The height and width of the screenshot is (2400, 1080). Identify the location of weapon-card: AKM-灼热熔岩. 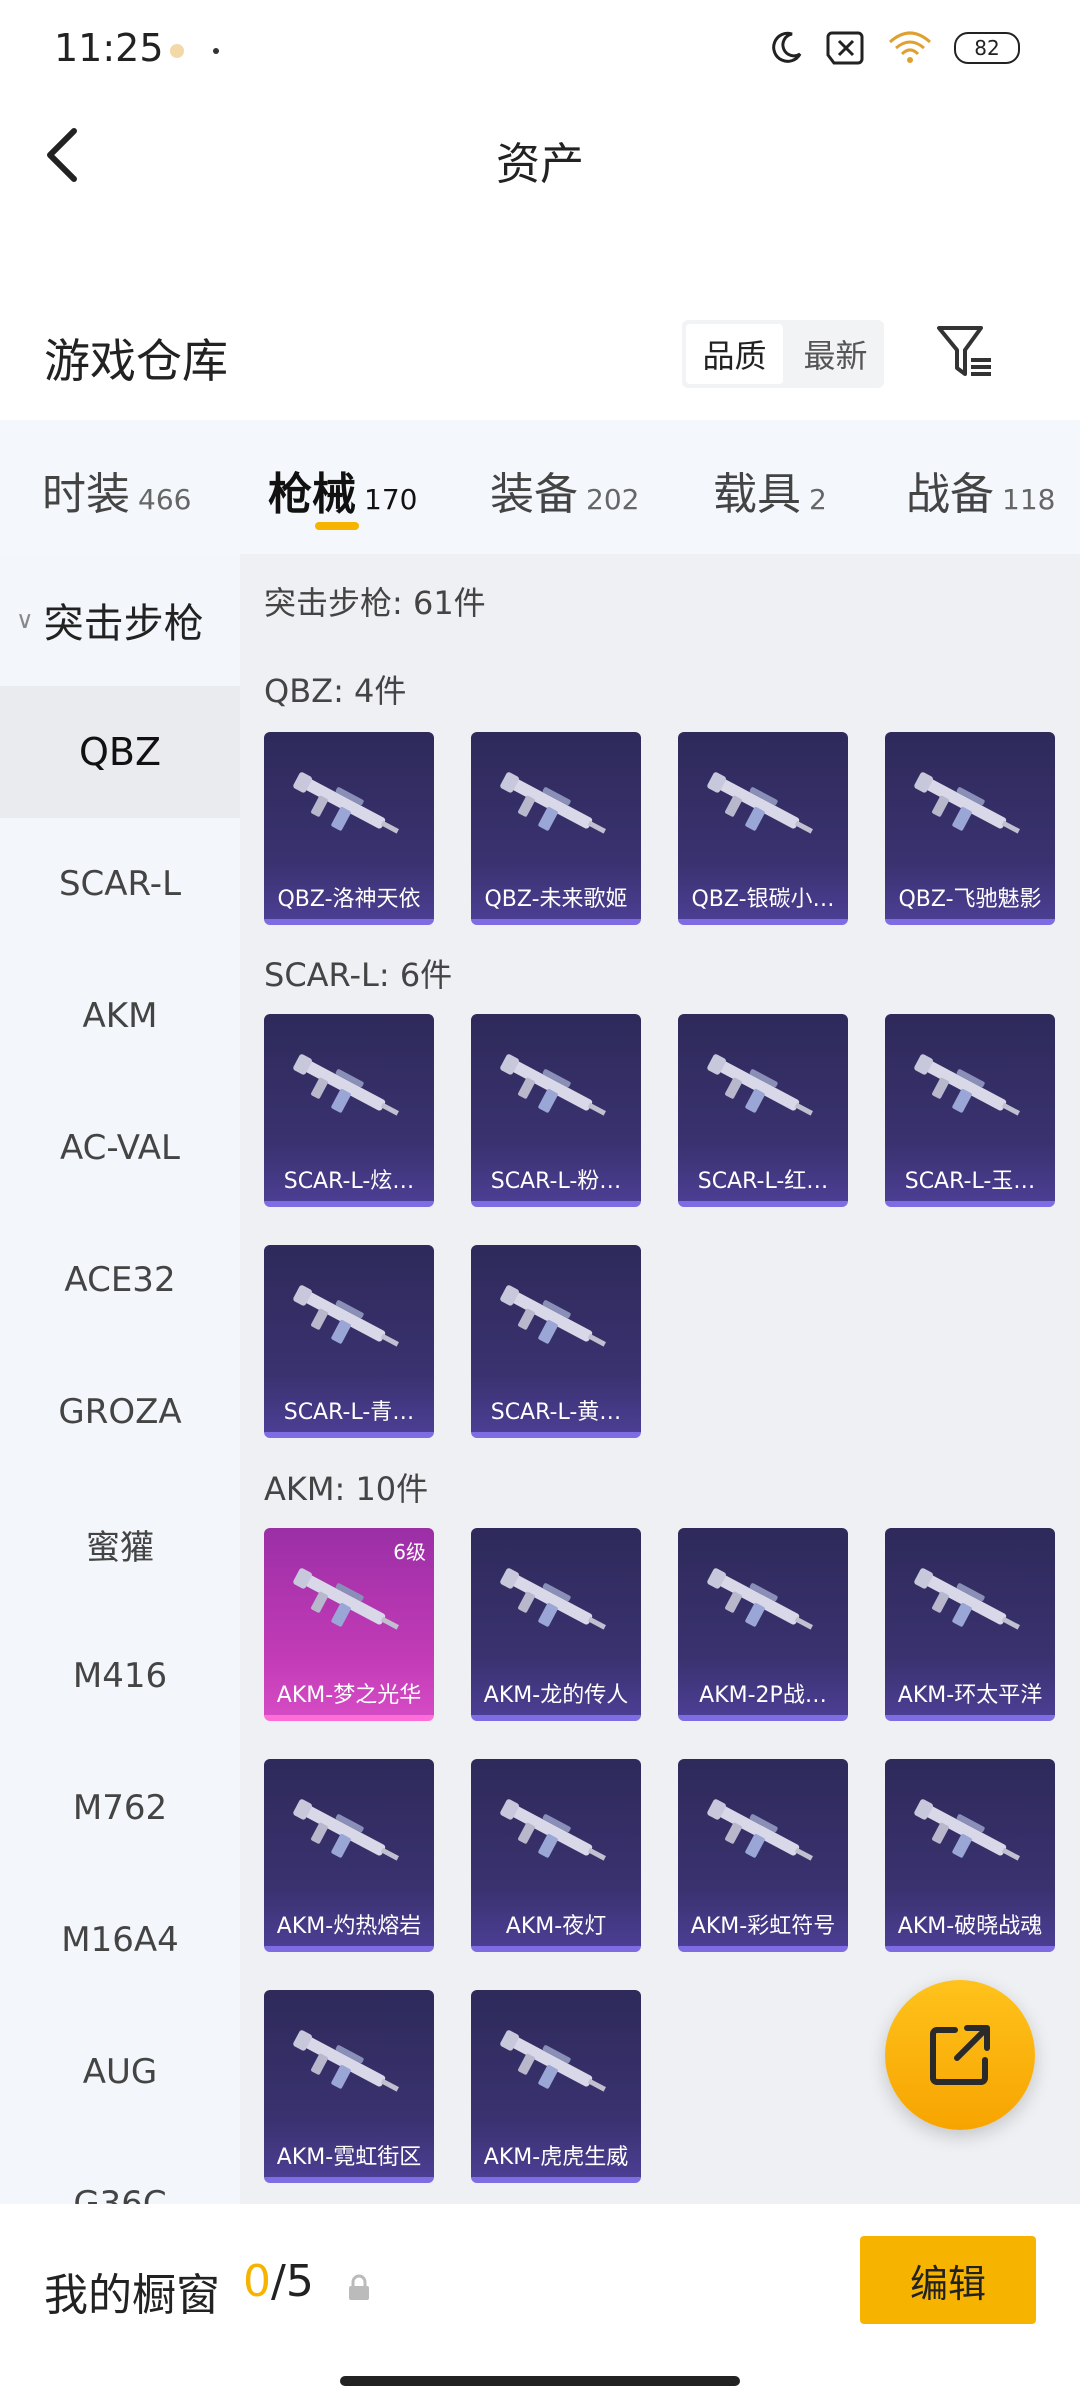
(349, 1855).